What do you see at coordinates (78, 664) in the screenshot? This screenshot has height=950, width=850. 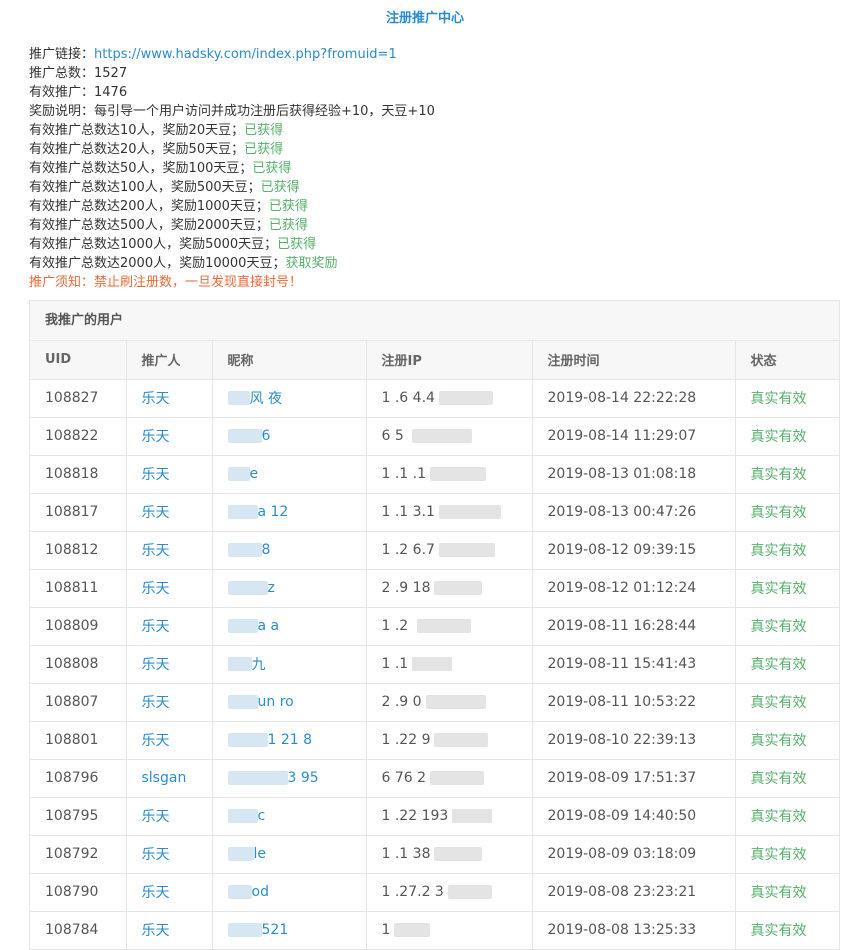 I see `cell-uid: 108808` at bounding box center [78, 664].